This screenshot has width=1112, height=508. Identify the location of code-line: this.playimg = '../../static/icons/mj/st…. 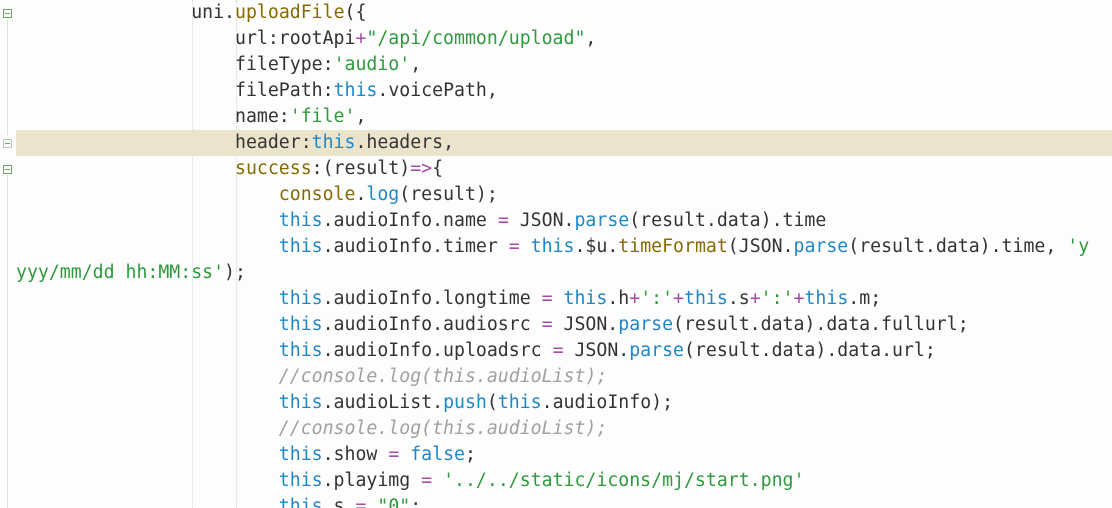
(564, 481).